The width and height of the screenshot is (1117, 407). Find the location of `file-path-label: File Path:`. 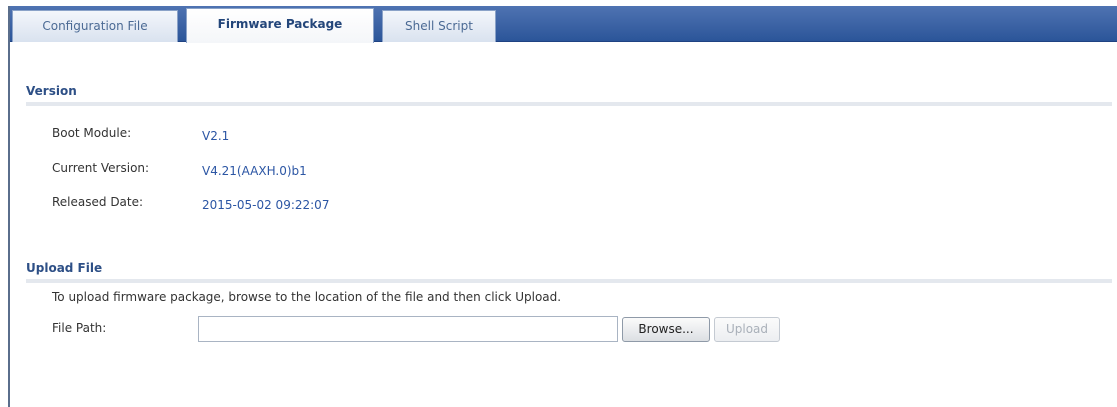

file-path-label: File Path: is located at coordinates (79, 328).